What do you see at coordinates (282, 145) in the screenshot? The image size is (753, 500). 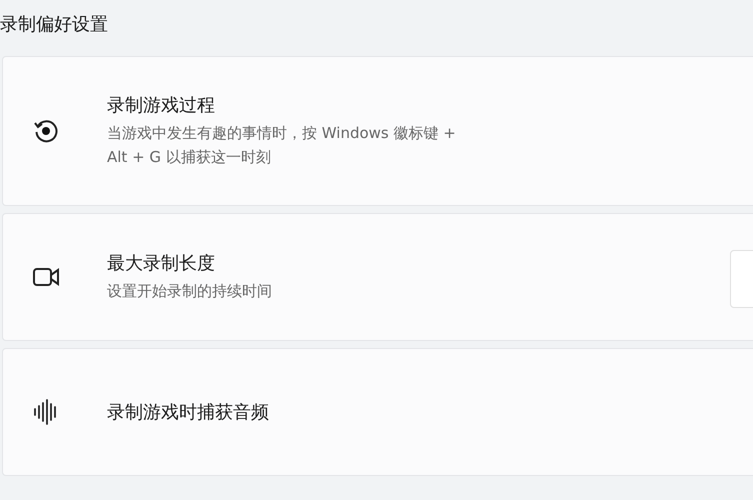 I see `setting-description: 当游戏中发生有趣的事情时，按 Windows 徽标键 + Alt + G 以捕获这一时刻` at bounding box center [282, 145].